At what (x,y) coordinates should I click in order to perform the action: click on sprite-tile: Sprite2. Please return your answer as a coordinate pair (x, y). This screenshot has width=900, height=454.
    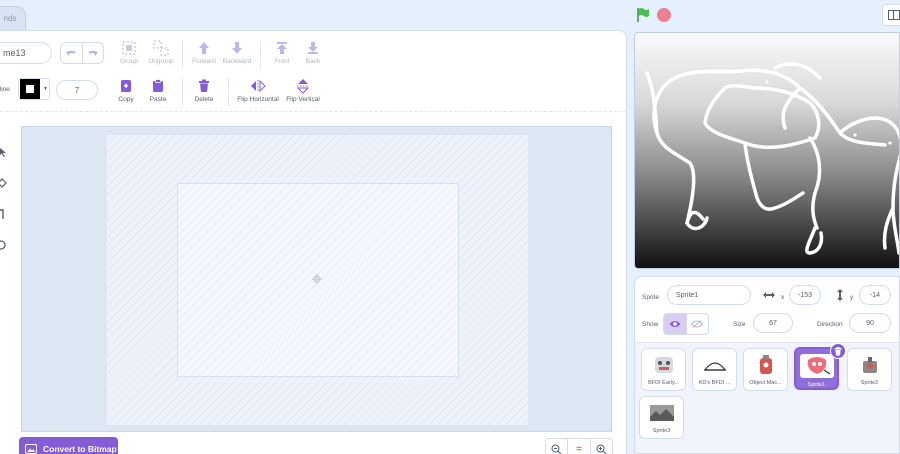
    Looking at the image, I should click on (869, 369).